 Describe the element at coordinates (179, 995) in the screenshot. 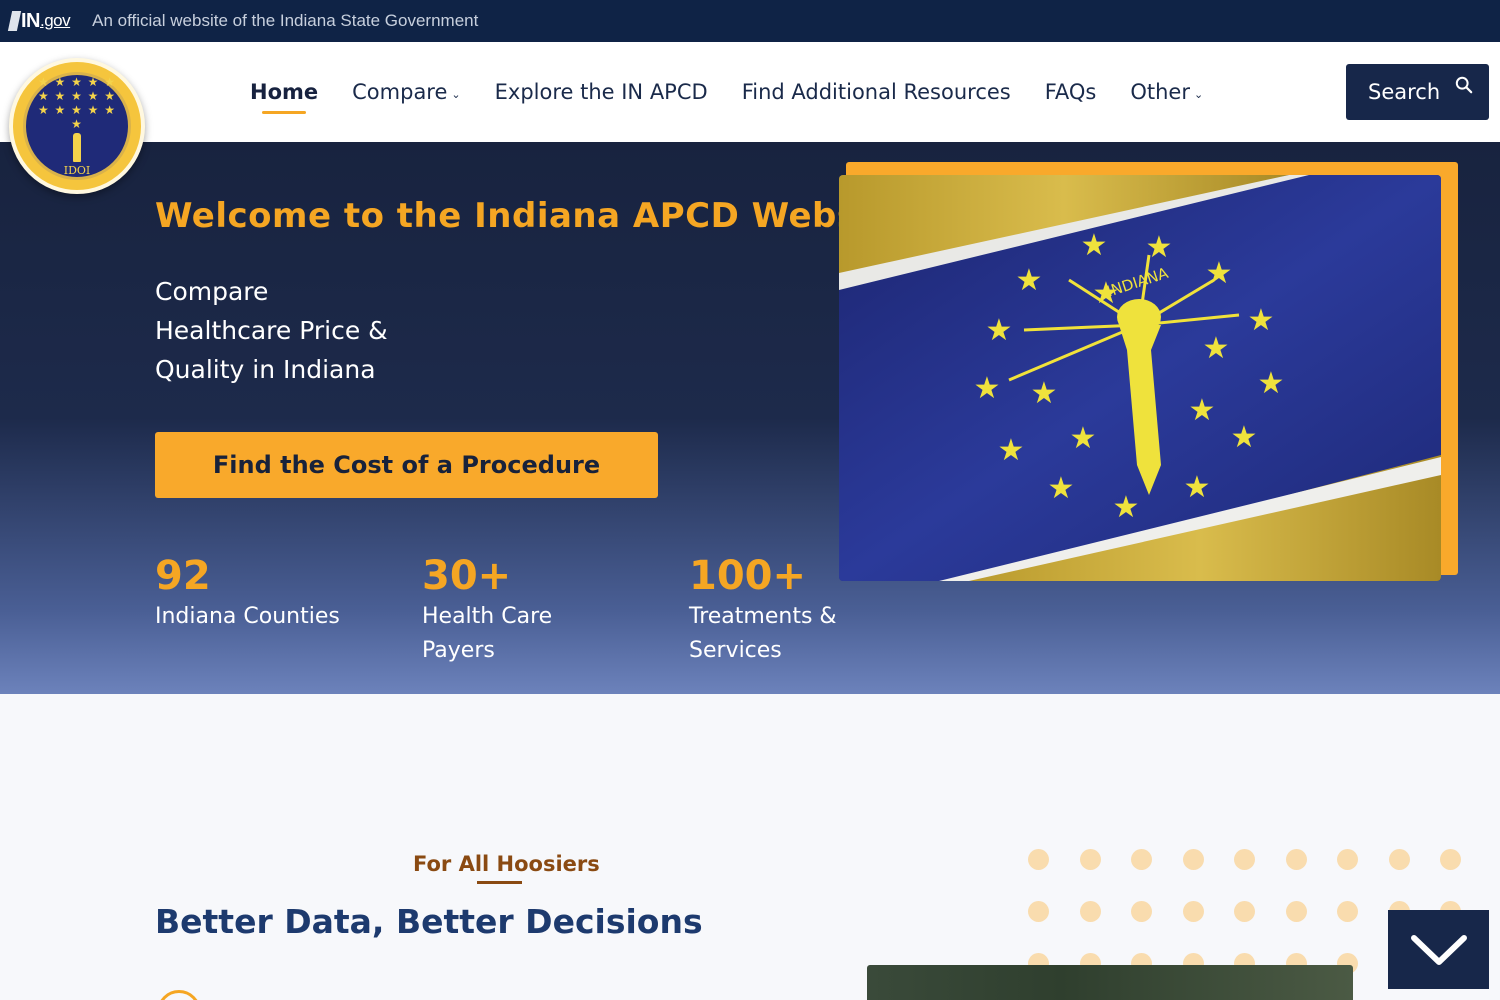

I see `circle-icon` at that location.